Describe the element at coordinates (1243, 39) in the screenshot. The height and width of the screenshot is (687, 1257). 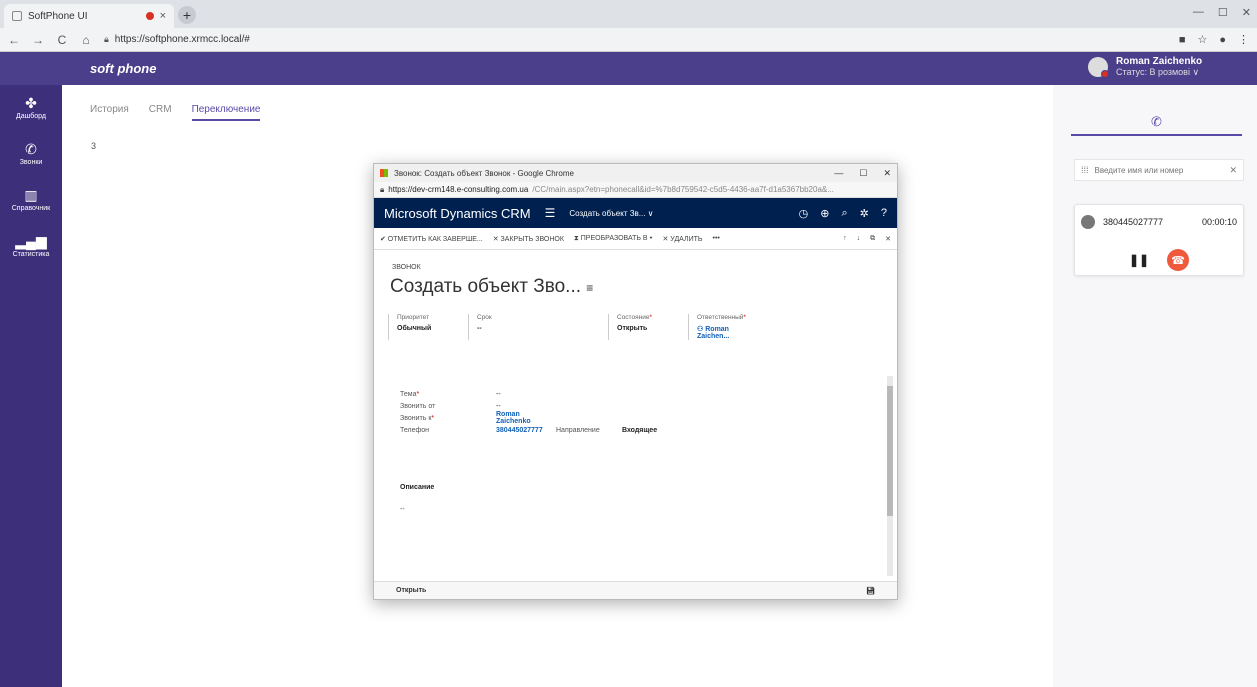
I see `menu-kebab-icon: ⋮` at that location.